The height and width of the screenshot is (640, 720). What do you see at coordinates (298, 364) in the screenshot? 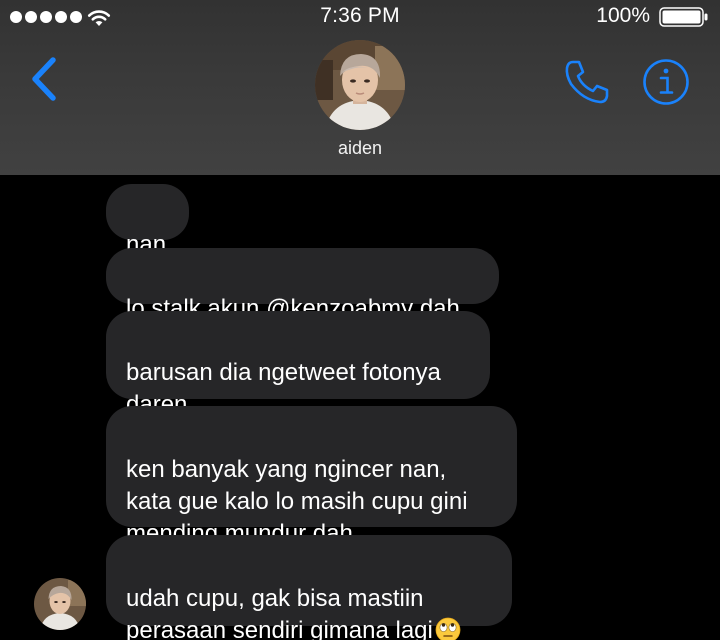
I see `message-bubble: barusan dia ngetweet fotonya daren` at bounding box center [298, 364].